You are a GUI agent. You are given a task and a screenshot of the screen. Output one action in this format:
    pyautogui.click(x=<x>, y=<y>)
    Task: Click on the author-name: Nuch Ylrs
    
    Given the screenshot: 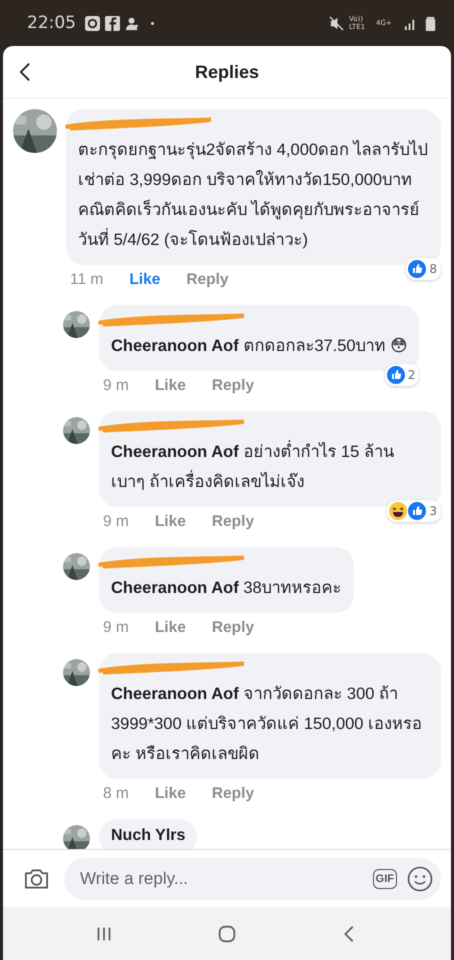 What is the action you would take?
    pyautogui.click(x=148, y=836)
    